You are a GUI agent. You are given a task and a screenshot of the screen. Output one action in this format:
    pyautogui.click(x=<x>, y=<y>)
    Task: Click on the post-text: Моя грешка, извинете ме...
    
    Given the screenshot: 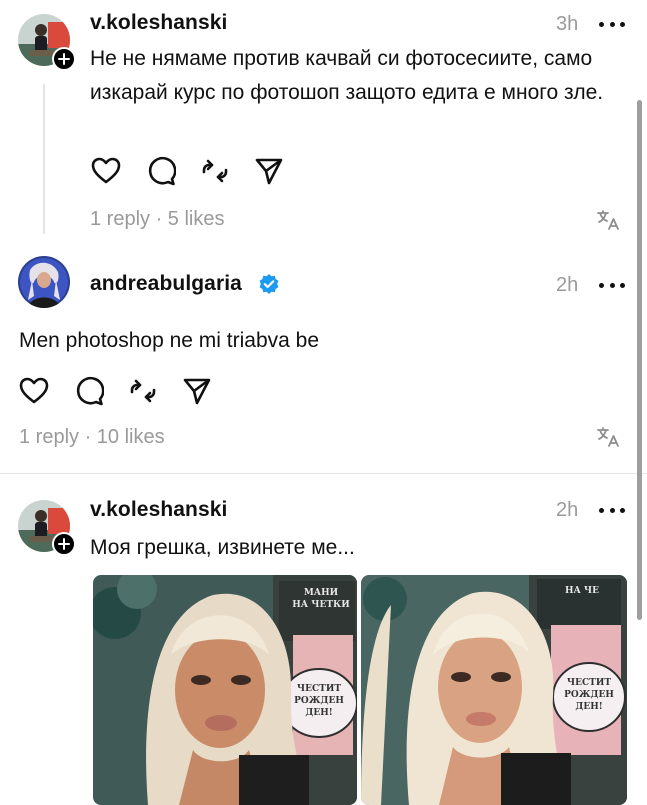 What is the action you would take?
    pyautogui.click(x=222, y=547)
    